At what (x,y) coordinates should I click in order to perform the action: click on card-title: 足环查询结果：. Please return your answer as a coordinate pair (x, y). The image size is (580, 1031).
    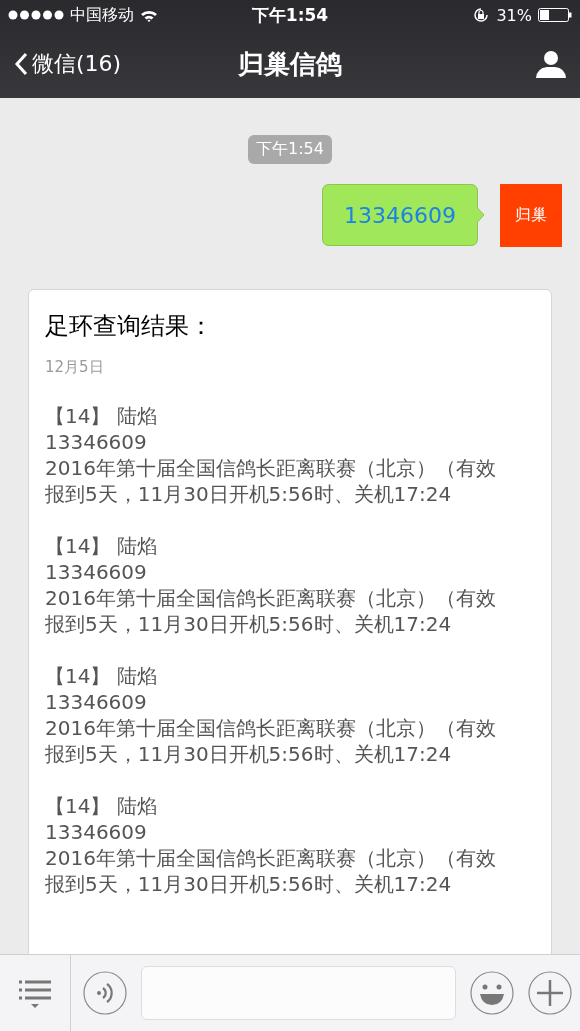
    Looking at the image, I should click on (129, 326).